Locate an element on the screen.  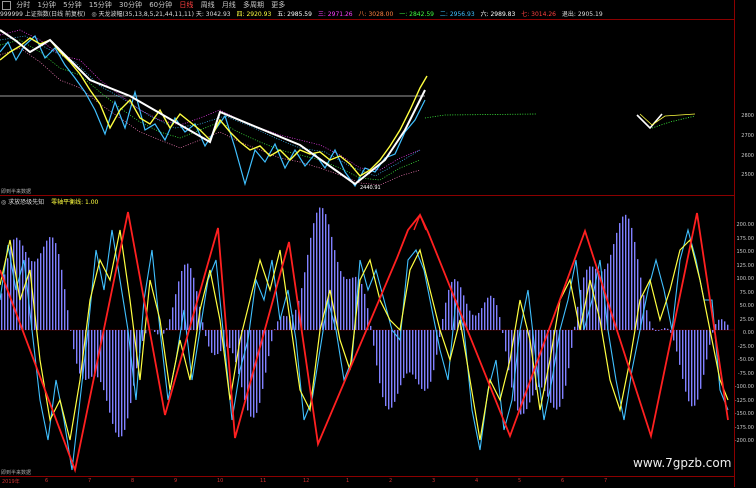
osc-axis-label: 125.00 is located at coordinates (746, 266).